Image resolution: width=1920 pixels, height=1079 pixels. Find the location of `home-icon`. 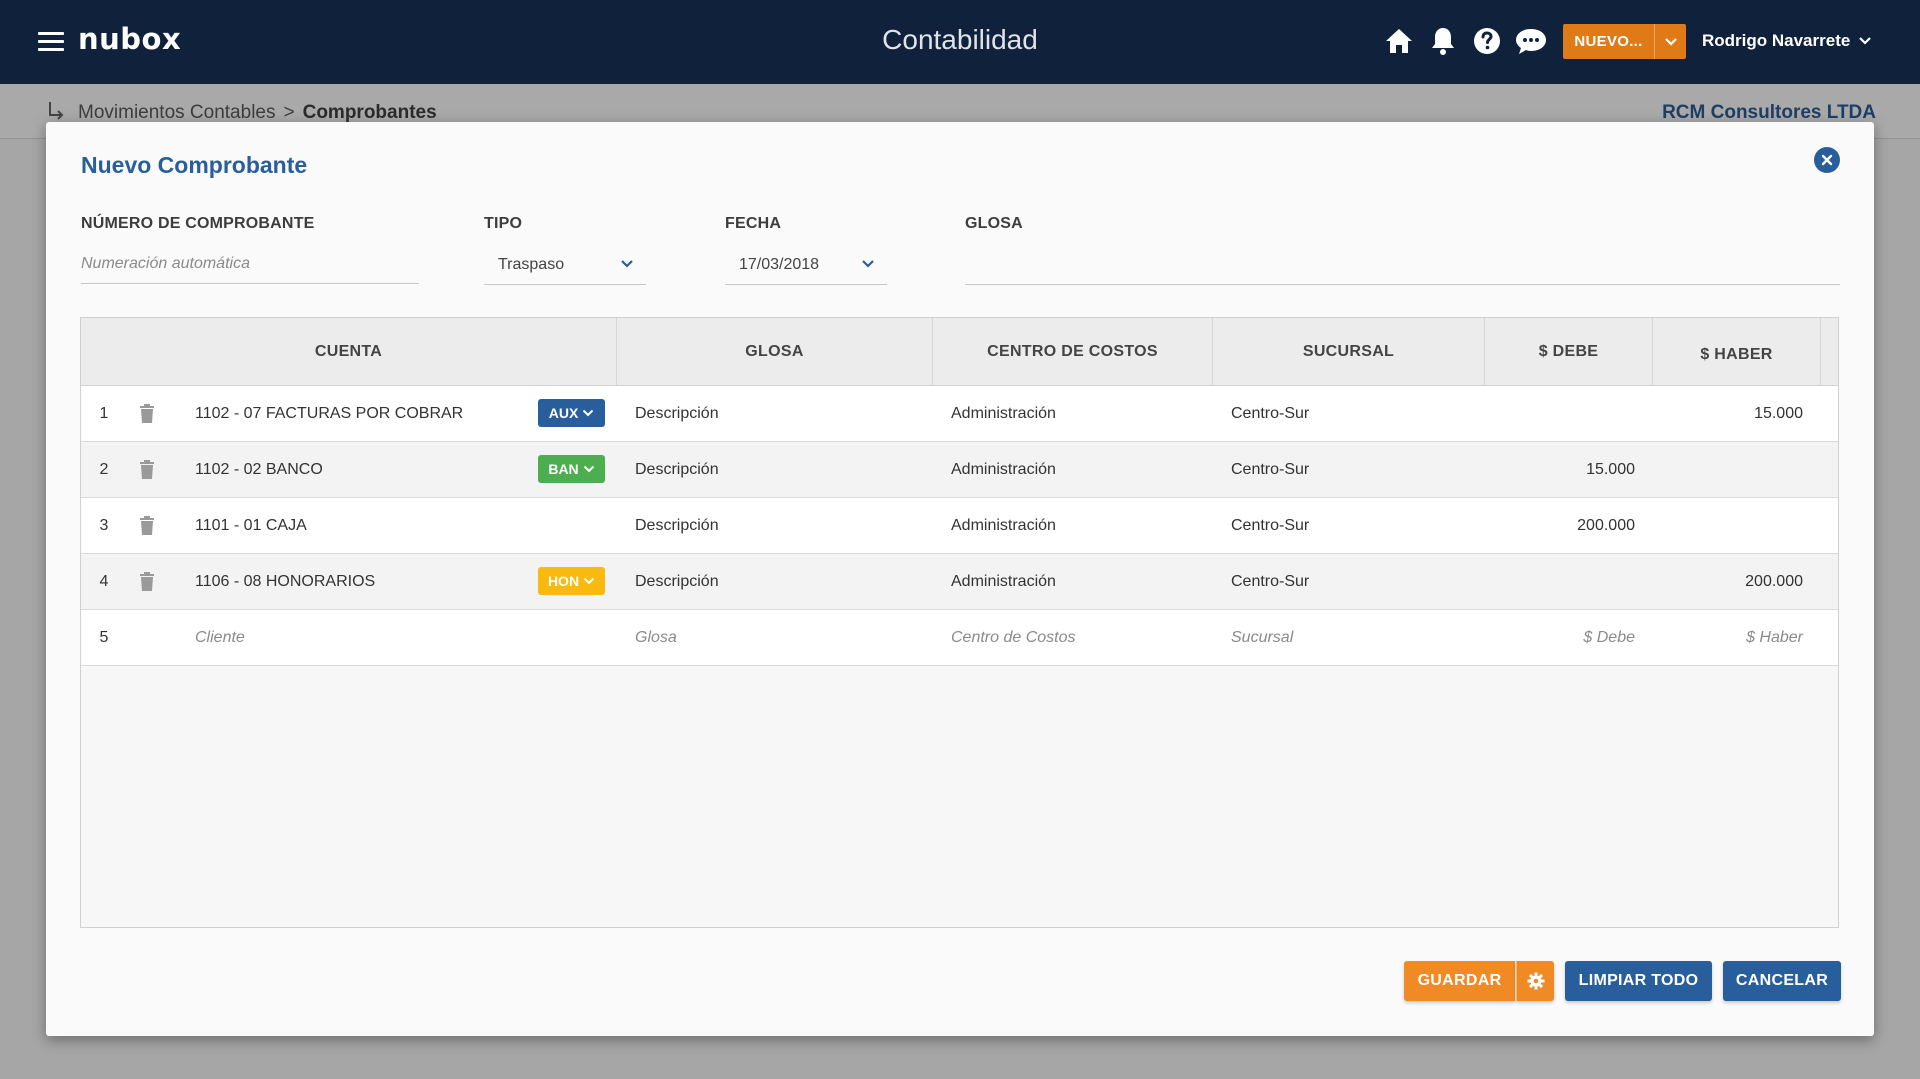

home-icon is located at coordinates (1399, 41).